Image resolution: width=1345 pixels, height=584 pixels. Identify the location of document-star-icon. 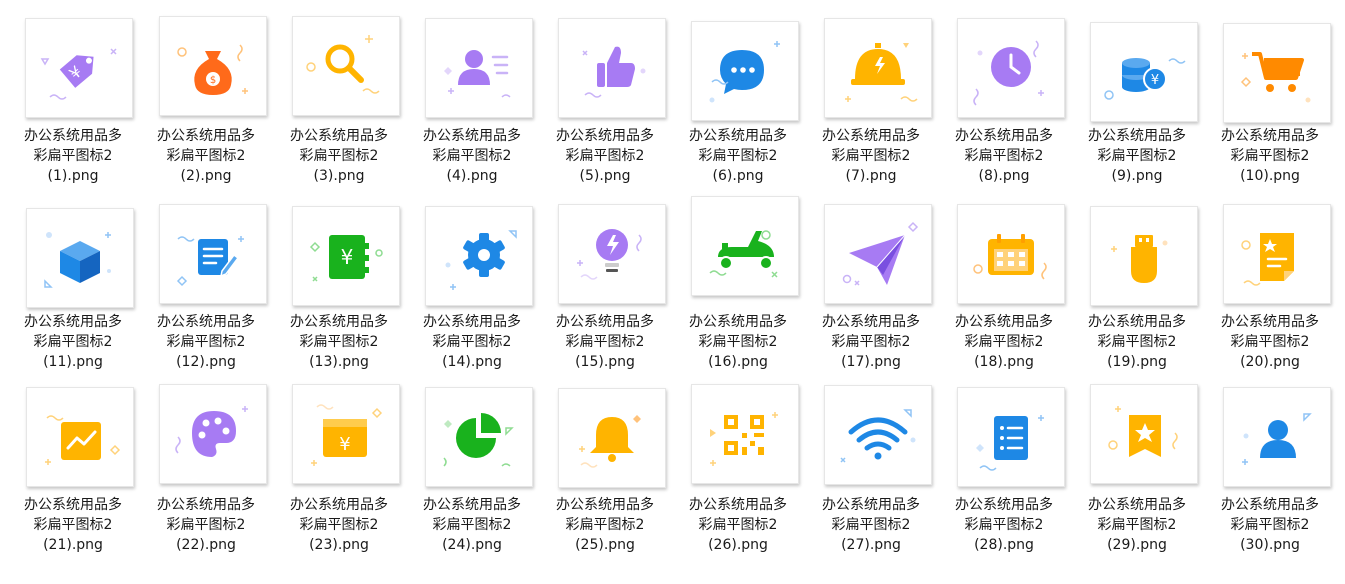
(1277, 254).